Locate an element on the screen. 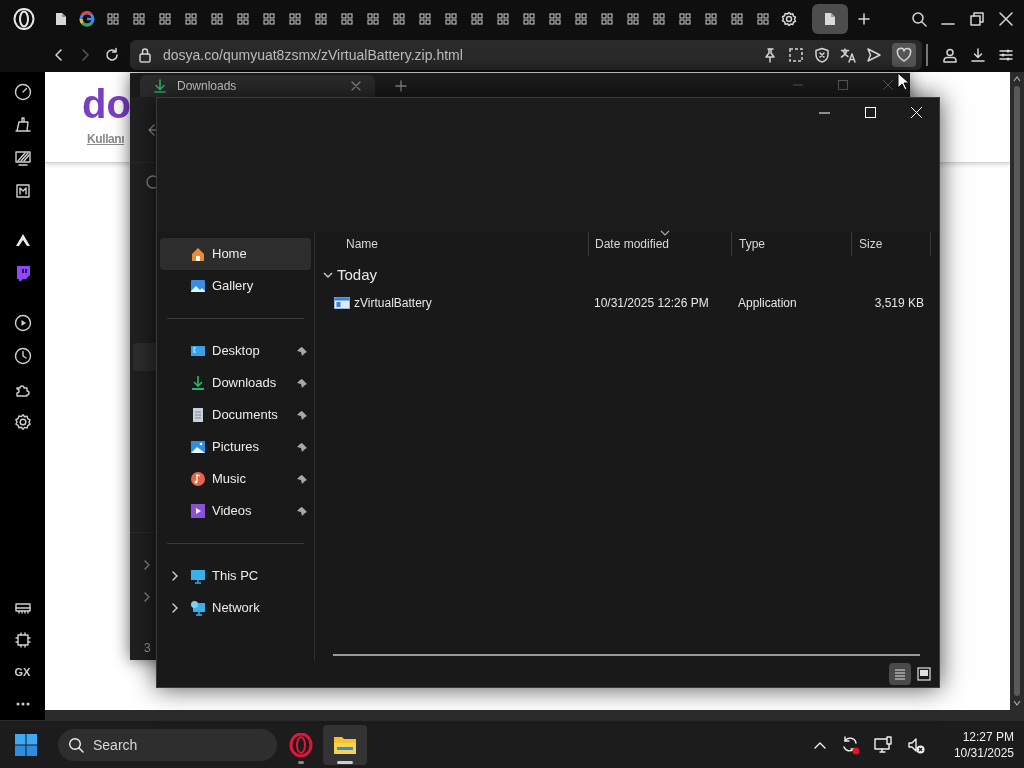 The height and width of the screenshot is (768, 1024). opera-icon is located at coordinates (301, 744).